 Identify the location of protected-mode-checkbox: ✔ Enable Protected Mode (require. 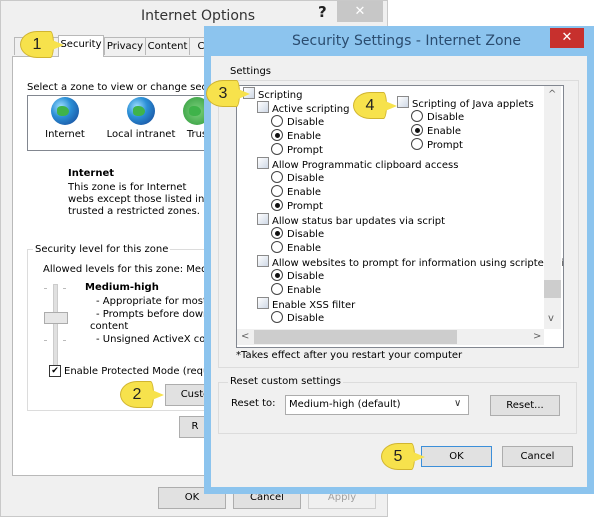
(135, 371).